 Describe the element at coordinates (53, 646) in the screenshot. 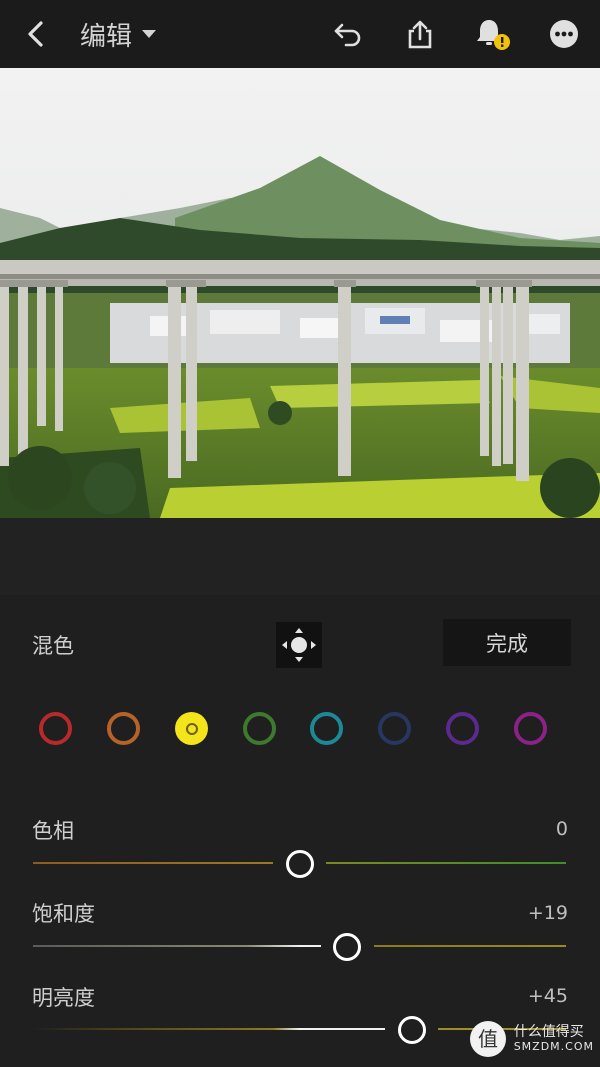

I see `color-mix-label: 混色` at that location.